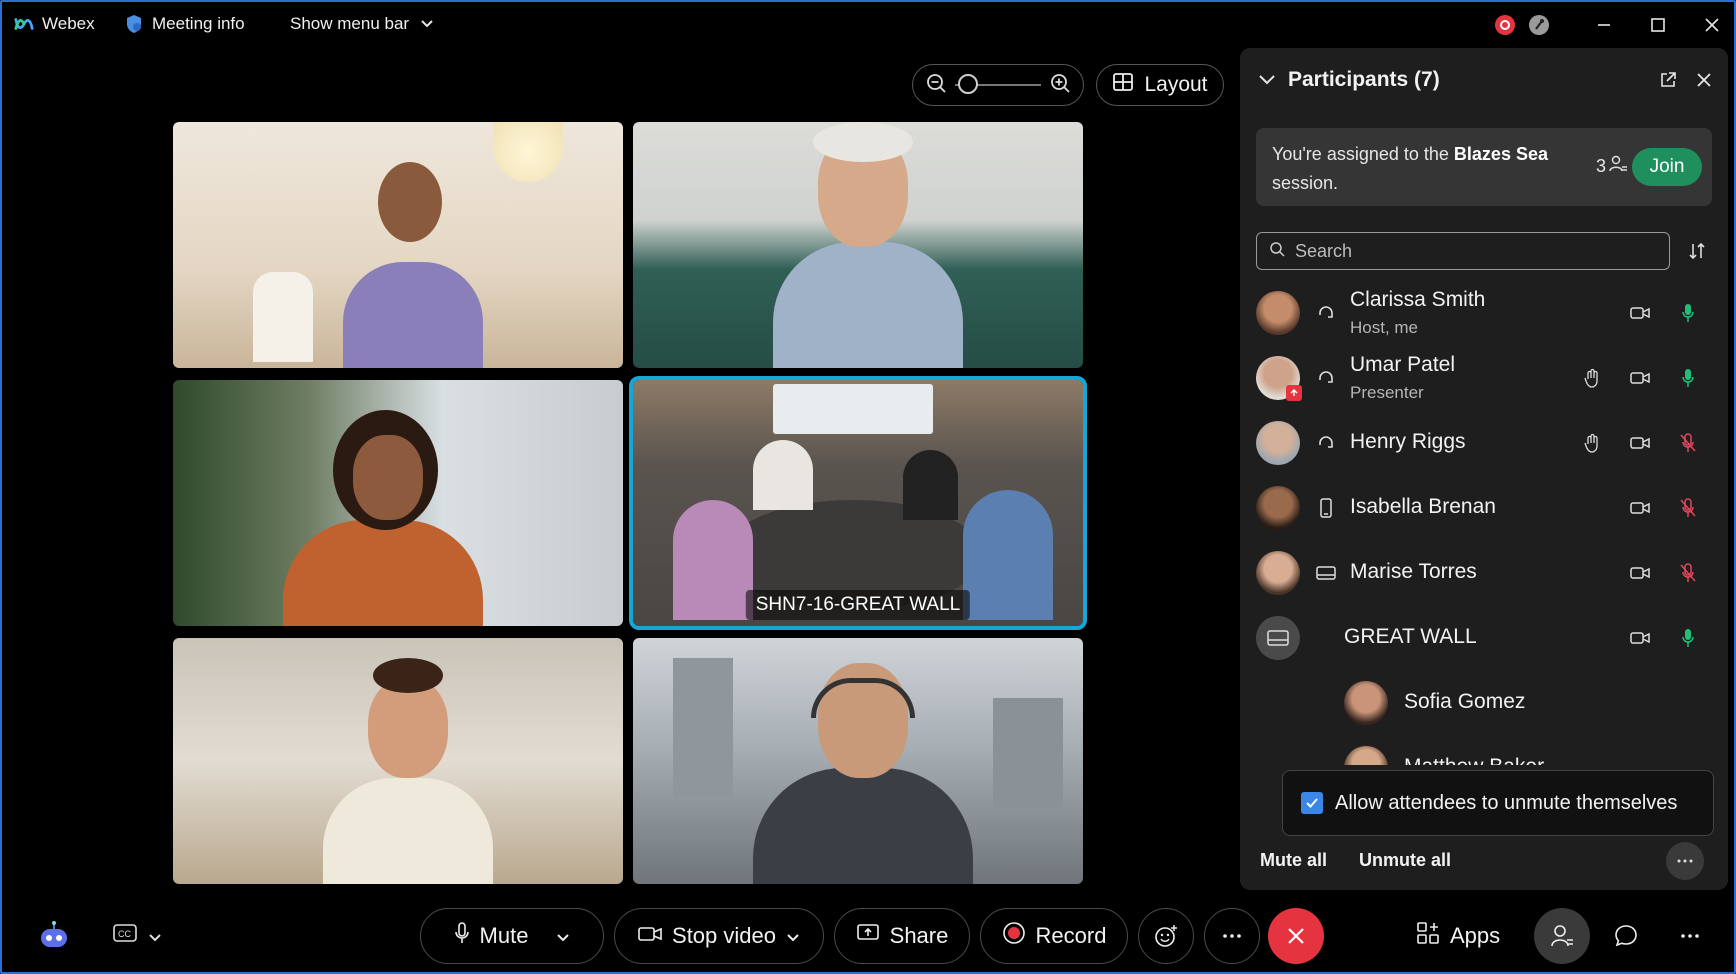 This screenshot has height=974, width=1736. Describe the element at coordinates (1484, 378) in the screenshot. I see `participant-row: Umar Patel Presenter` at that location.